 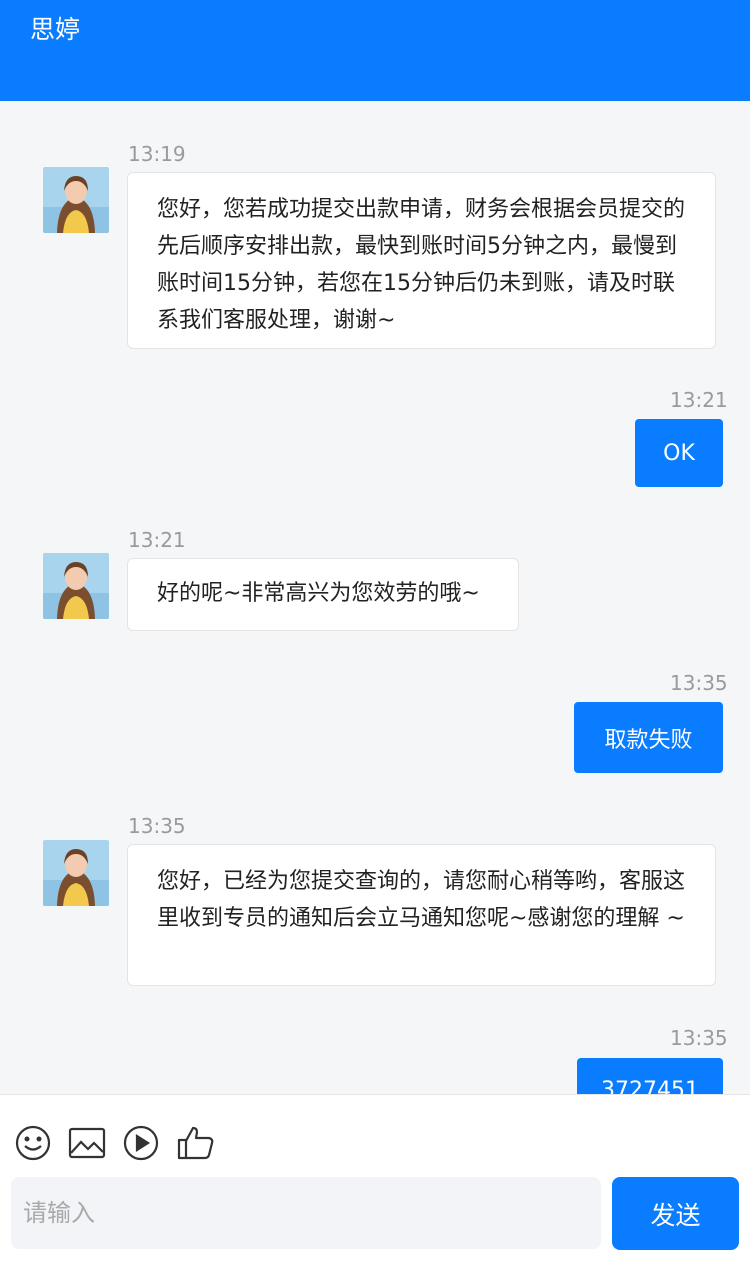 I want to click on outgoing-message: 3727451, so click(x=650, y=1076).